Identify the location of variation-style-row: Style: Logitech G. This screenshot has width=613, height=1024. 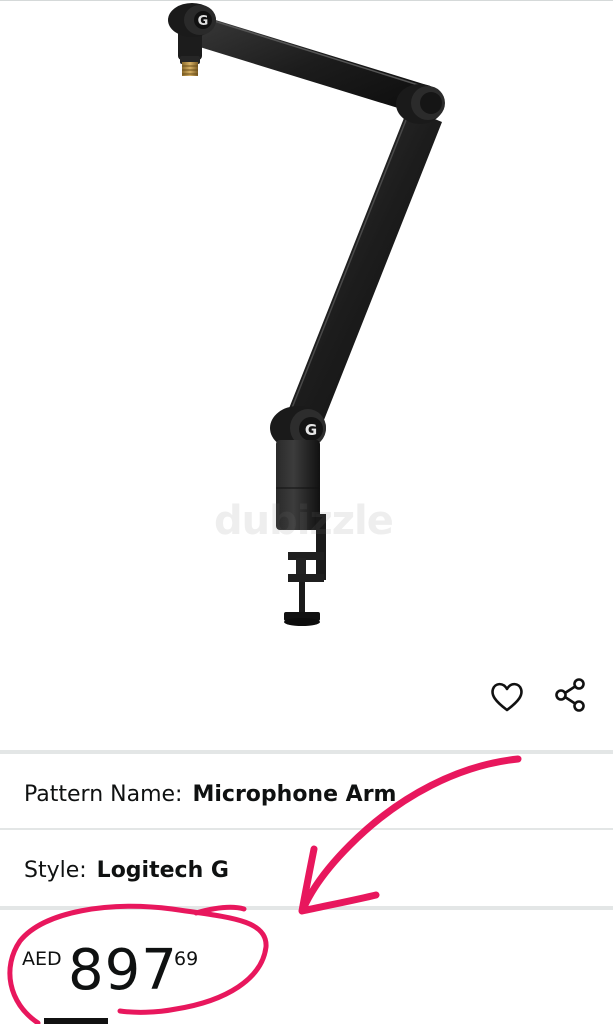
(126, 871).